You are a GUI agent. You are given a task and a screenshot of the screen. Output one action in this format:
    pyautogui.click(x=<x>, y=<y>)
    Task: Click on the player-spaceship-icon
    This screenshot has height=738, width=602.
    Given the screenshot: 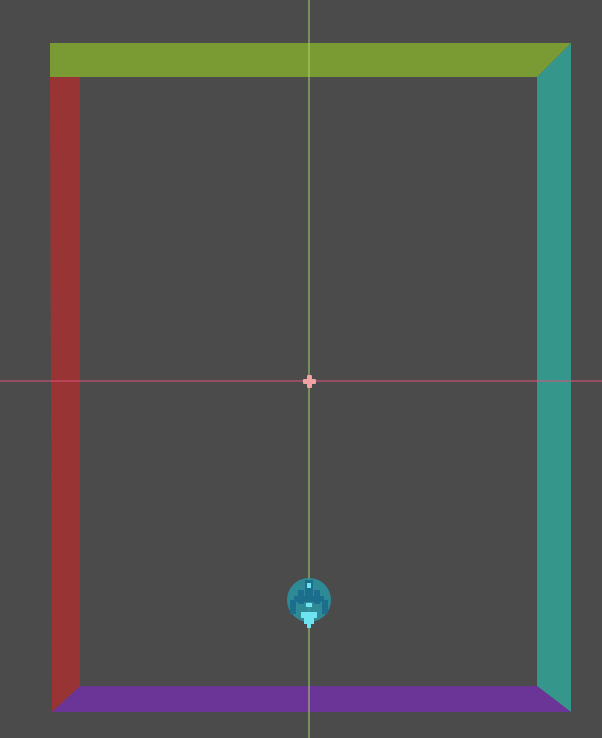 What is the action you would take?
    pyautogui.click(x=309, y=603)
    